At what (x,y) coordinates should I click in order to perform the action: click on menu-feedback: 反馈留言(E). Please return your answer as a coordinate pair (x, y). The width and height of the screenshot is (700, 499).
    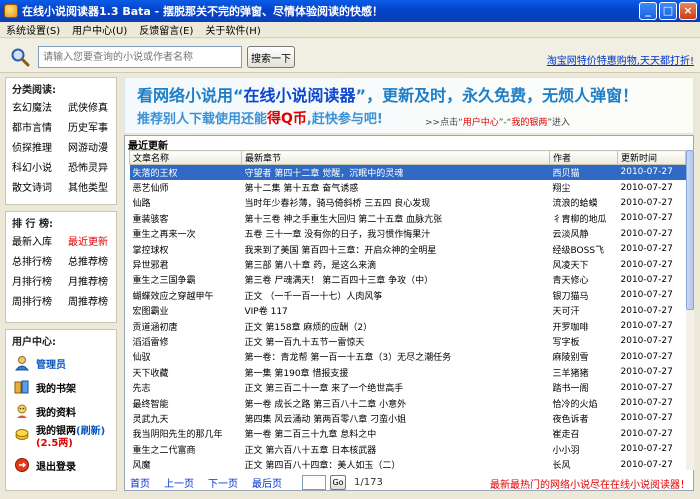
    Looking at the image, I should click on (166, 29).